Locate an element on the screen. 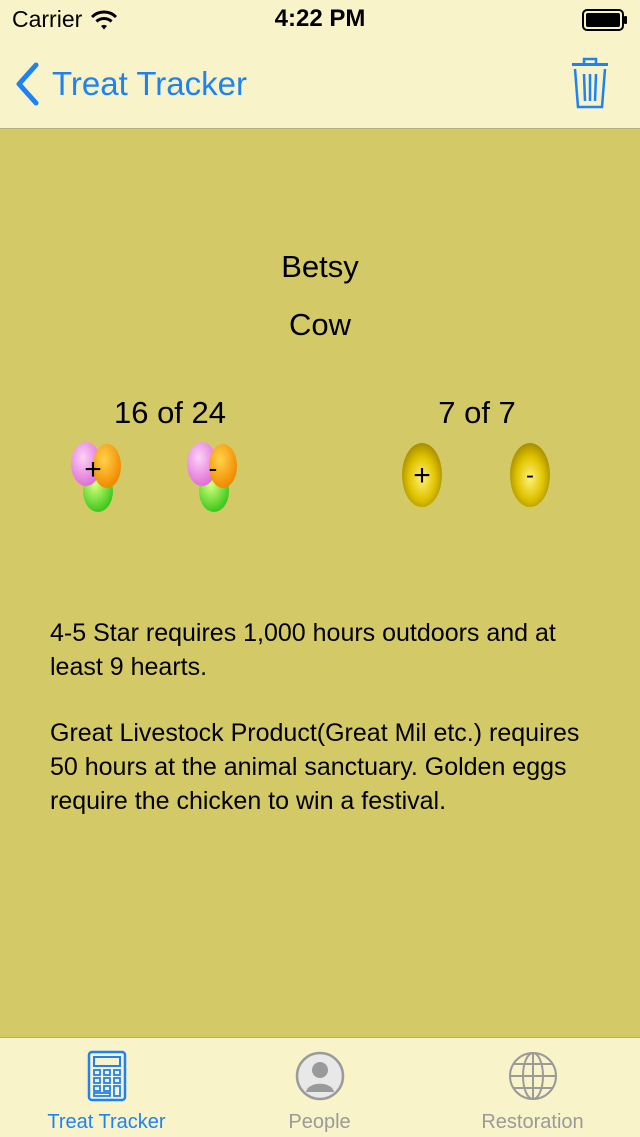 Image resolution: width=640 pixels, height=1137 pixels. globe-icon is located at coordinates (532, 1076).